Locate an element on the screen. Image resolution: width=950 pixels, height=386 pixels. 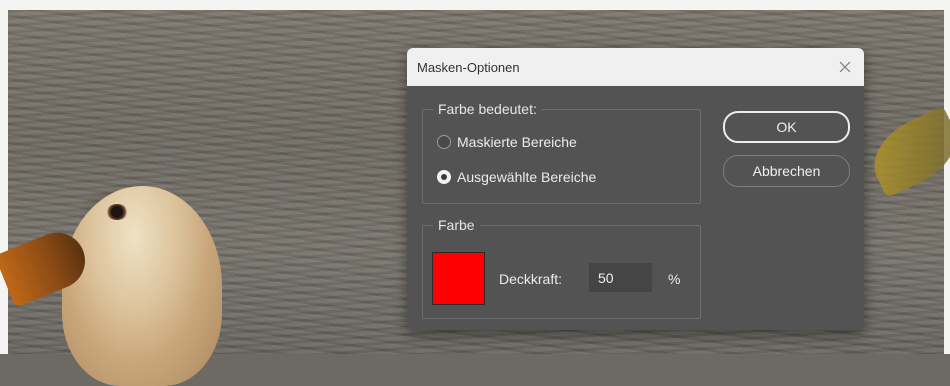
radio-masked-areas: Maskierte Bereiche is located at coordinates (507, 142).